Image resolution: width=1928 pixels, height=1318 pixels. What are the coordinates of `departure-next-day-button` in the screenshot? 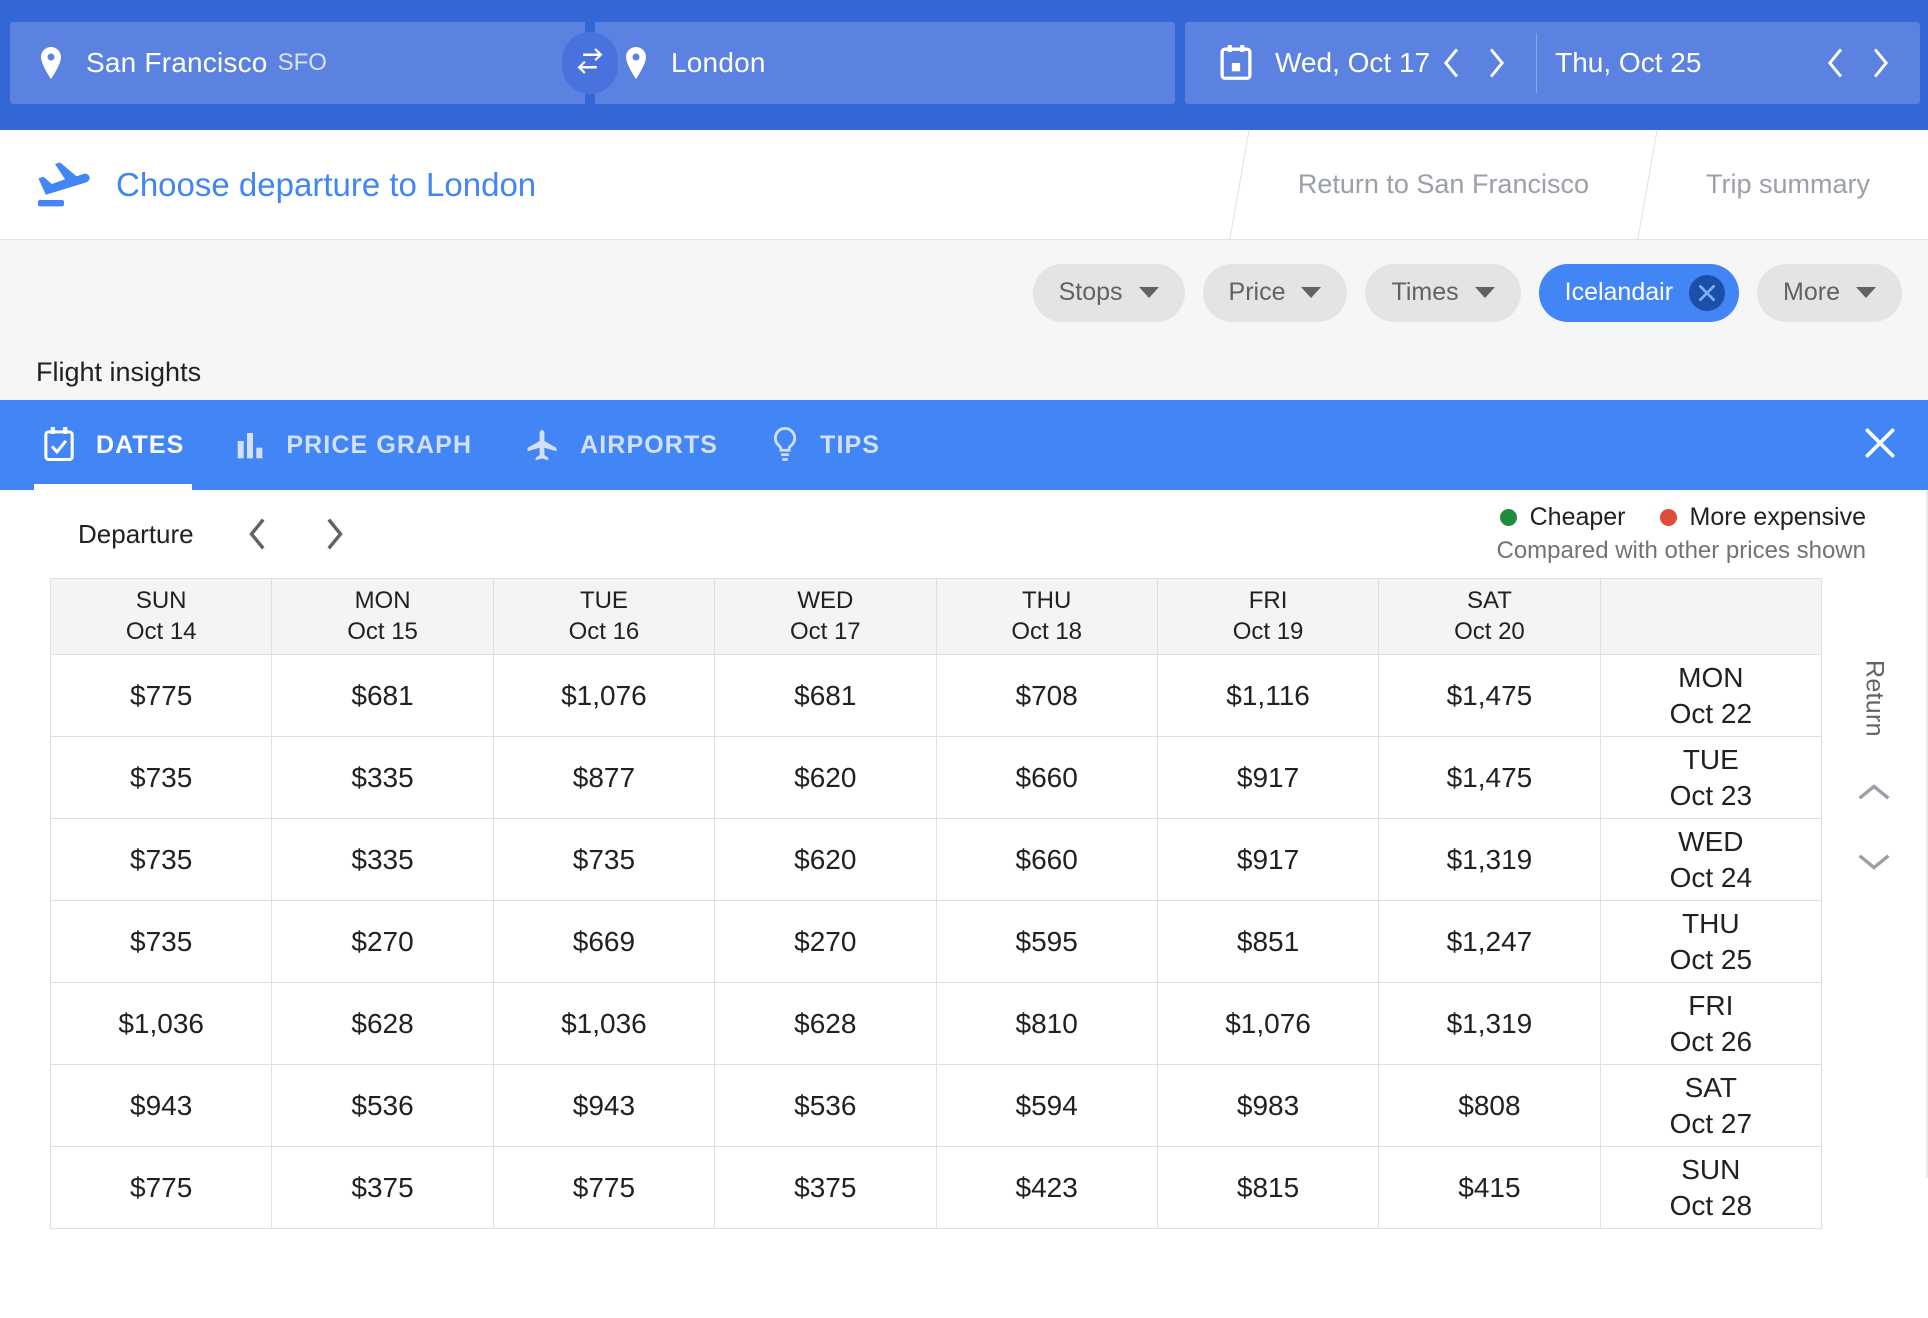 It's located at (1496, 63).